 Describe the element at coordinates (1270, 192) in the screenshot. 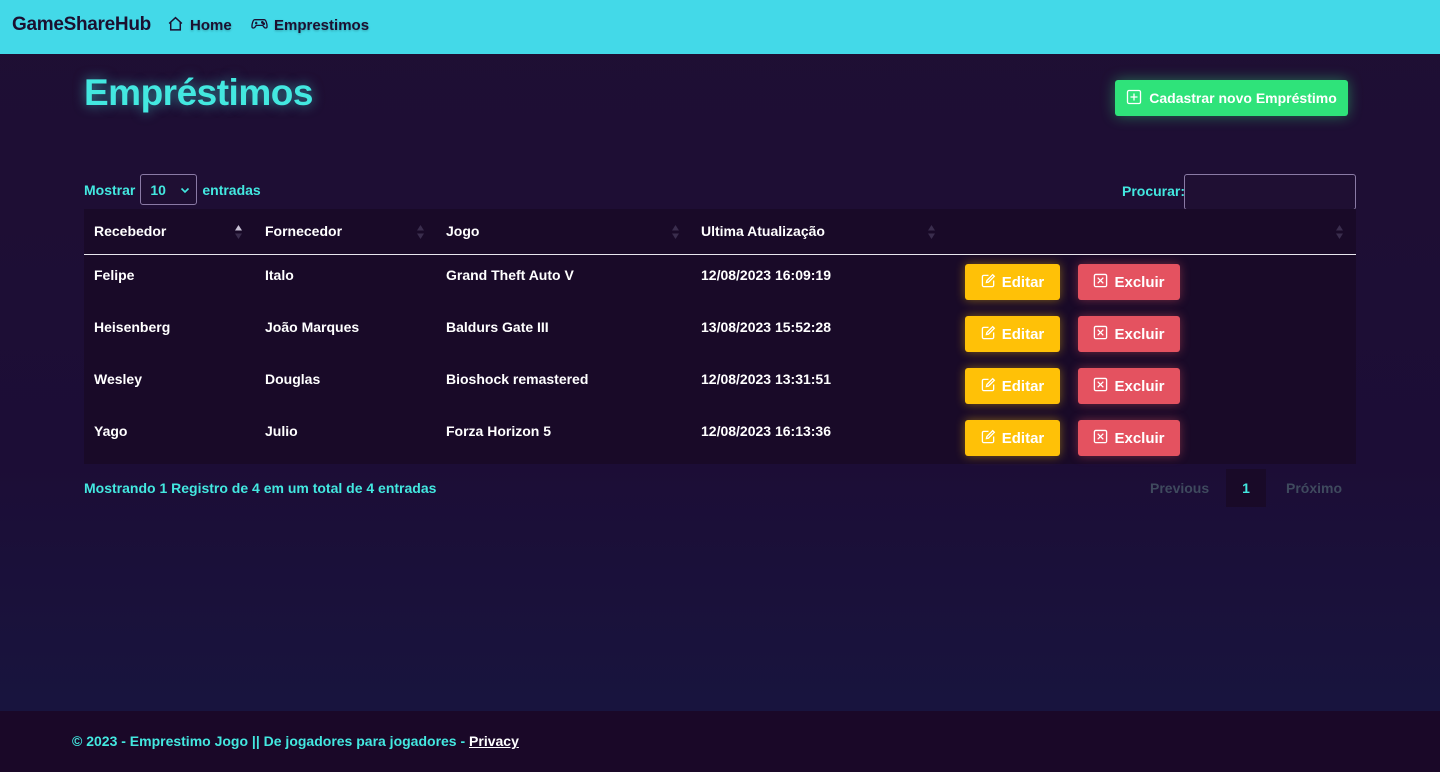

I see `search-input` at that location.